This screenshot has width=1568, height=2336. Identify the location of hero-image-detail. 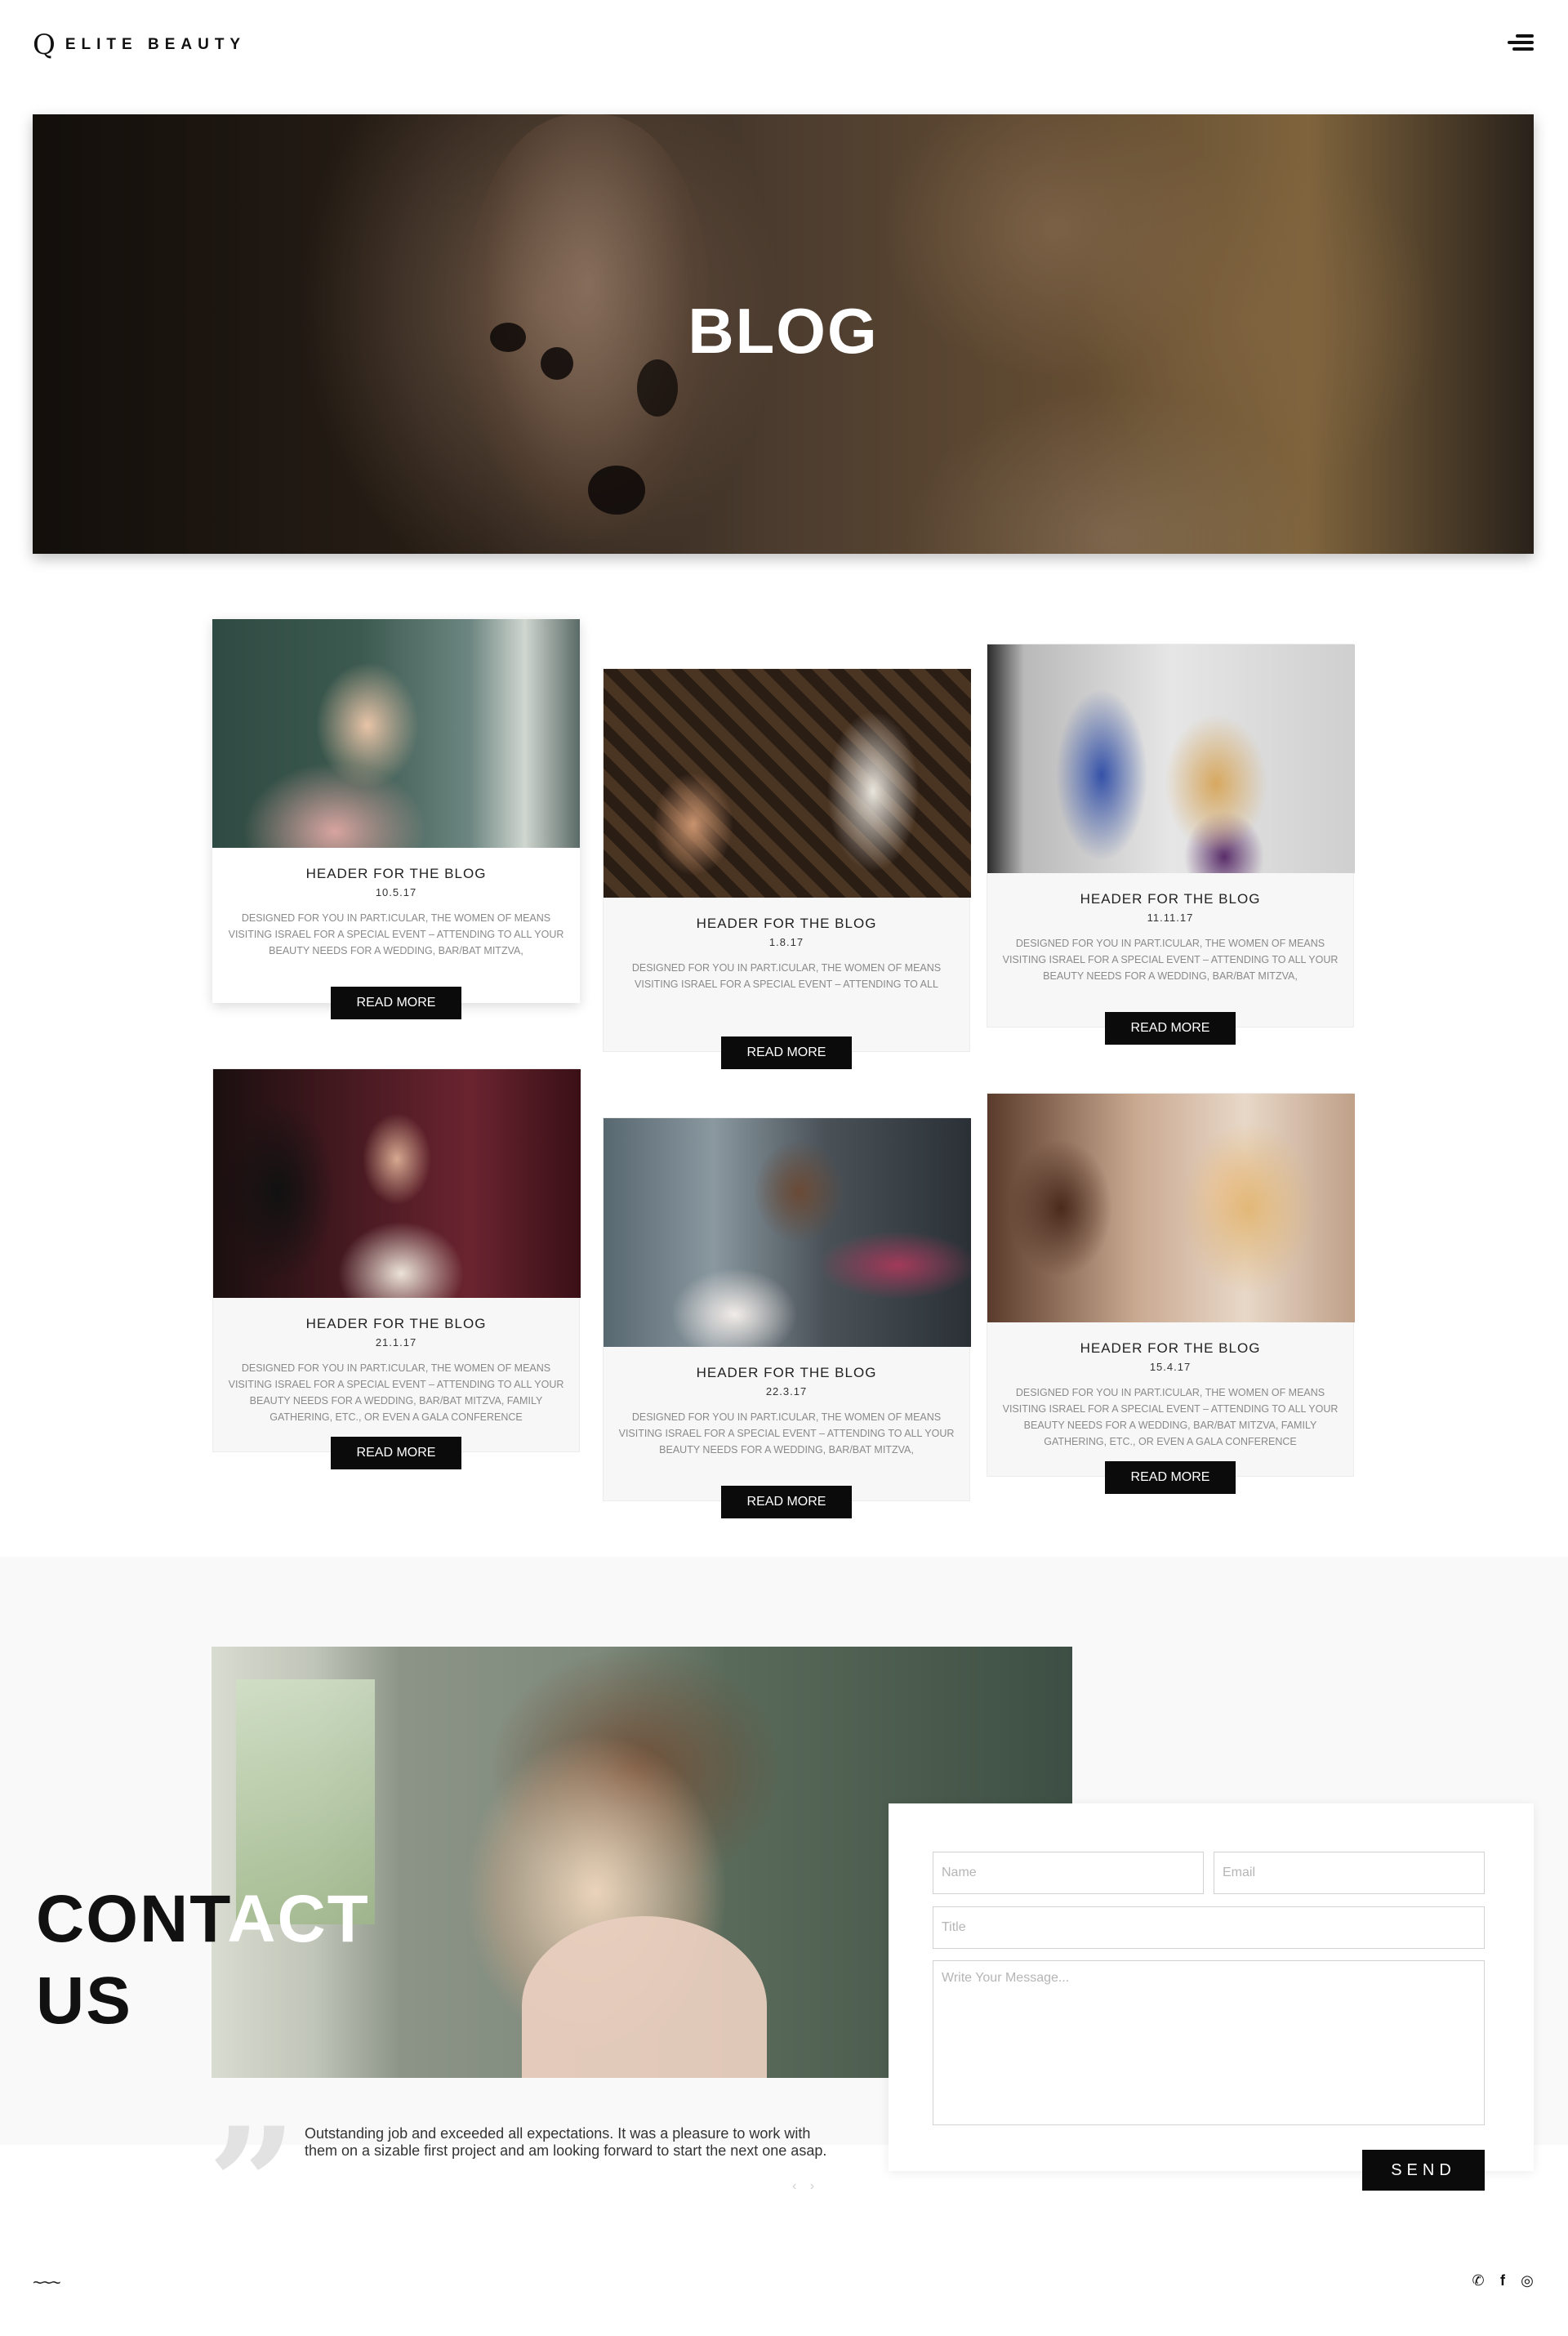
(616, 491).